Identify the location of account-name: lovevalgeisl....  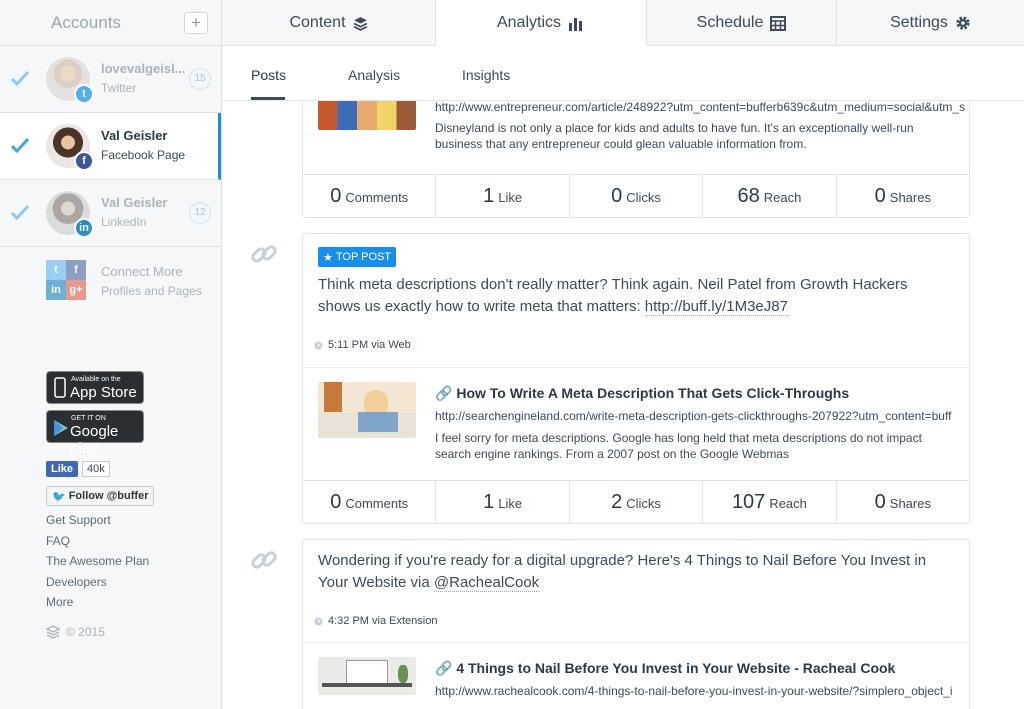
(143, 68).